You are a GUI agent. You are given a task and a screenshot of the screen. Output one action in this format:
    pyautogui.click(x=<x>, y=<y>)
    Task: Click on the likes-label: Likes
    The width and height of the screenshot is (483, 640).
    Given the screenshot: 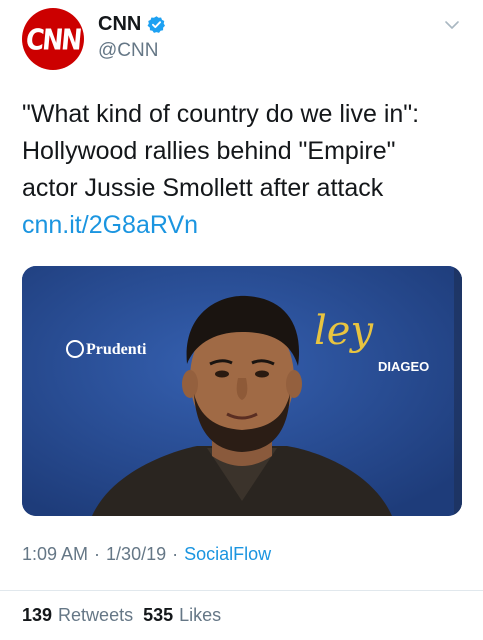 What is the action you would take?
    pyautogui.click(x=200, y=615)
    